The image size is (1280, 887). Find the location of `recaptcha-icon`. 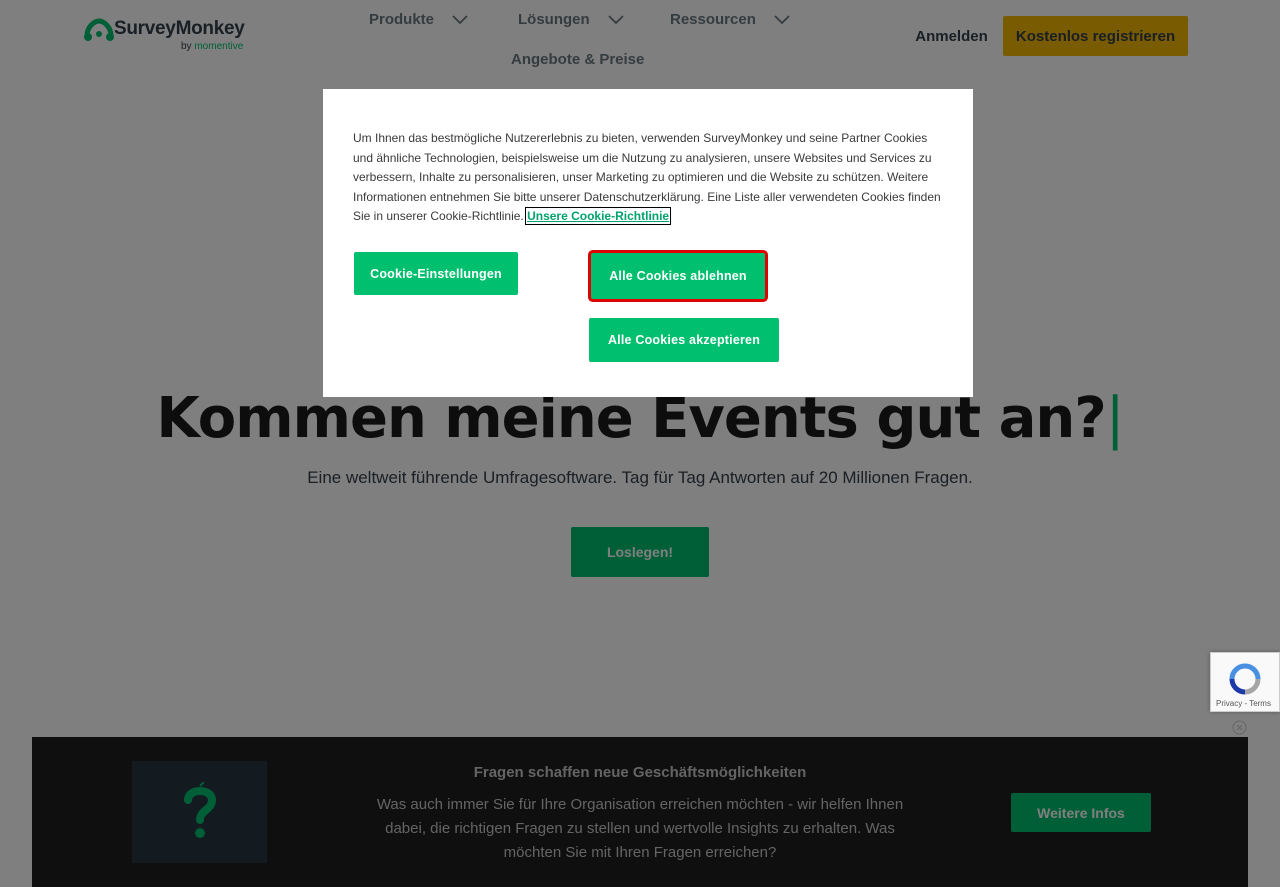

recaptcha-icon is located at coordinates (1245, 679).